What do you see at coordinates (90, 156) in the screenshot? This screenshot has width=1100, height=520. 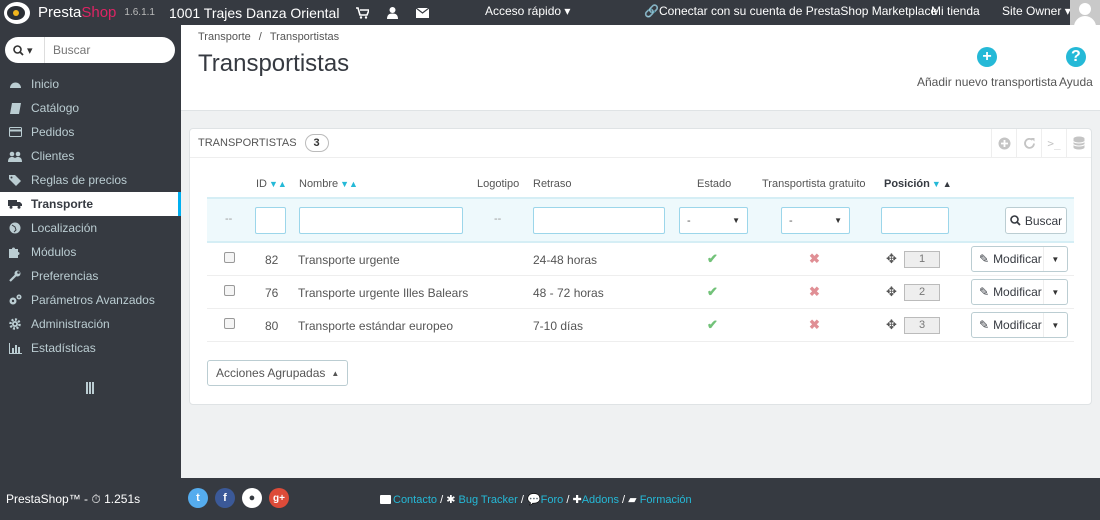 I see `sidebar-item-clientes: Clientes` at bounding box center [90, 156].